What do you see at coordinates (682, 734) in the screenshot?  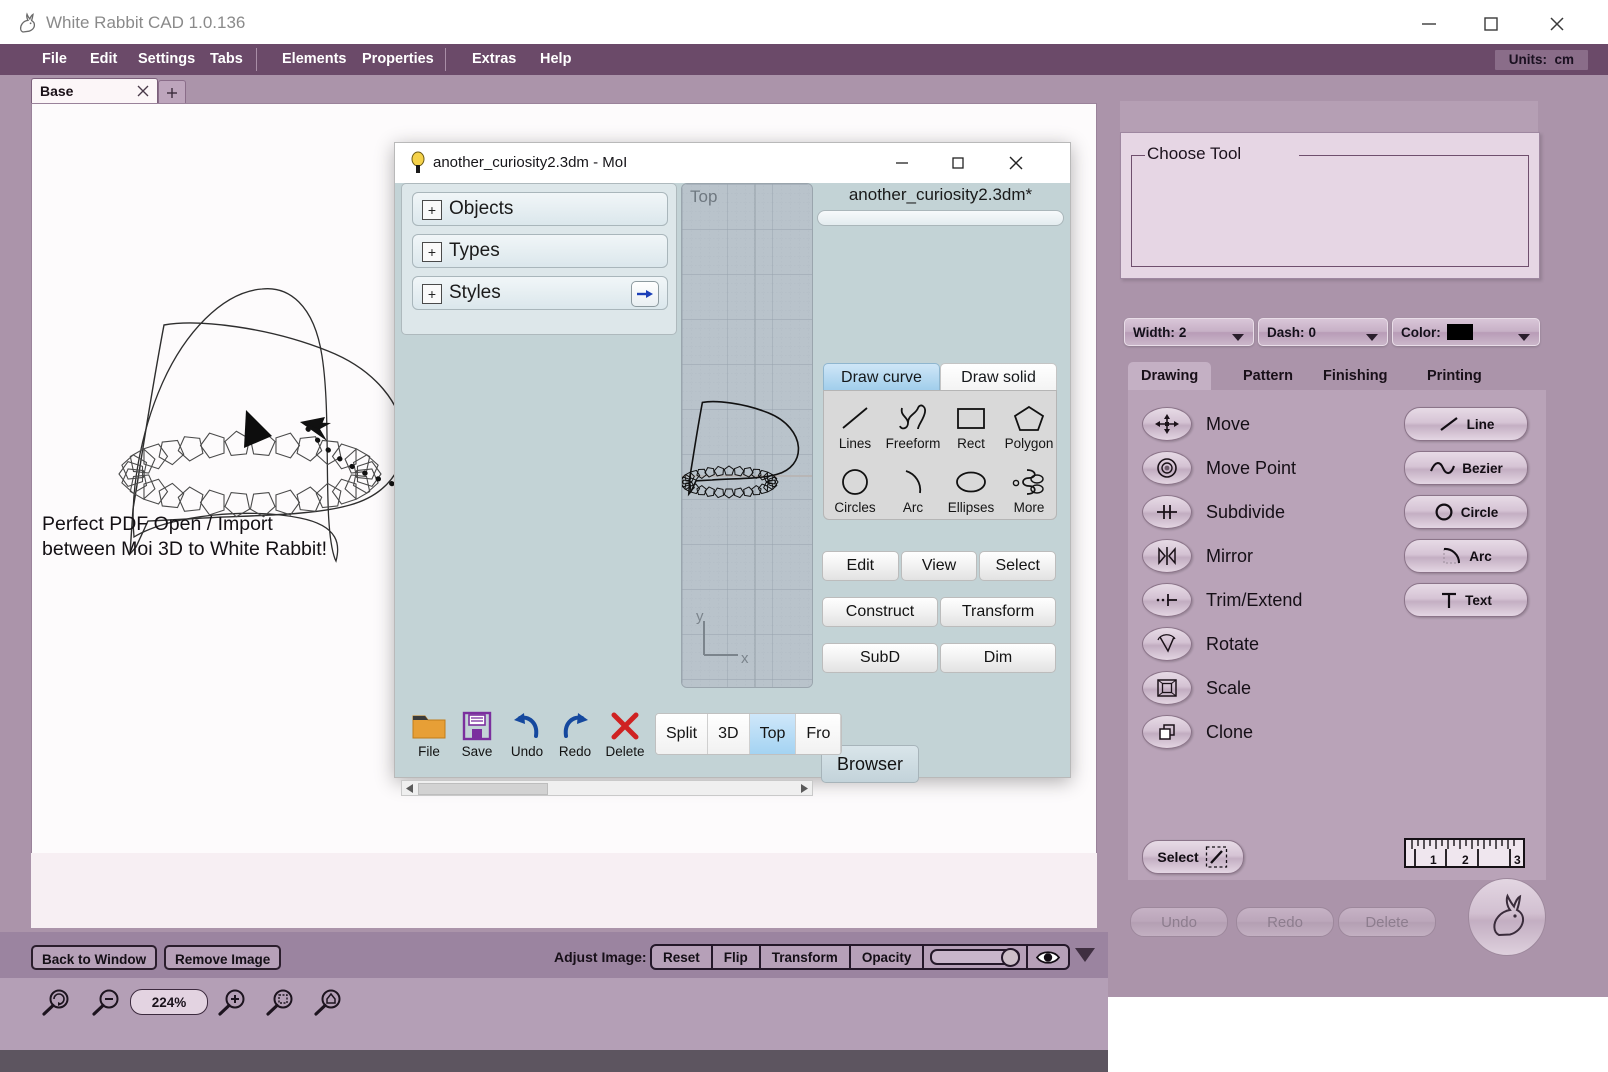 I see `view-split: Split` at bounding box center [682, 734].